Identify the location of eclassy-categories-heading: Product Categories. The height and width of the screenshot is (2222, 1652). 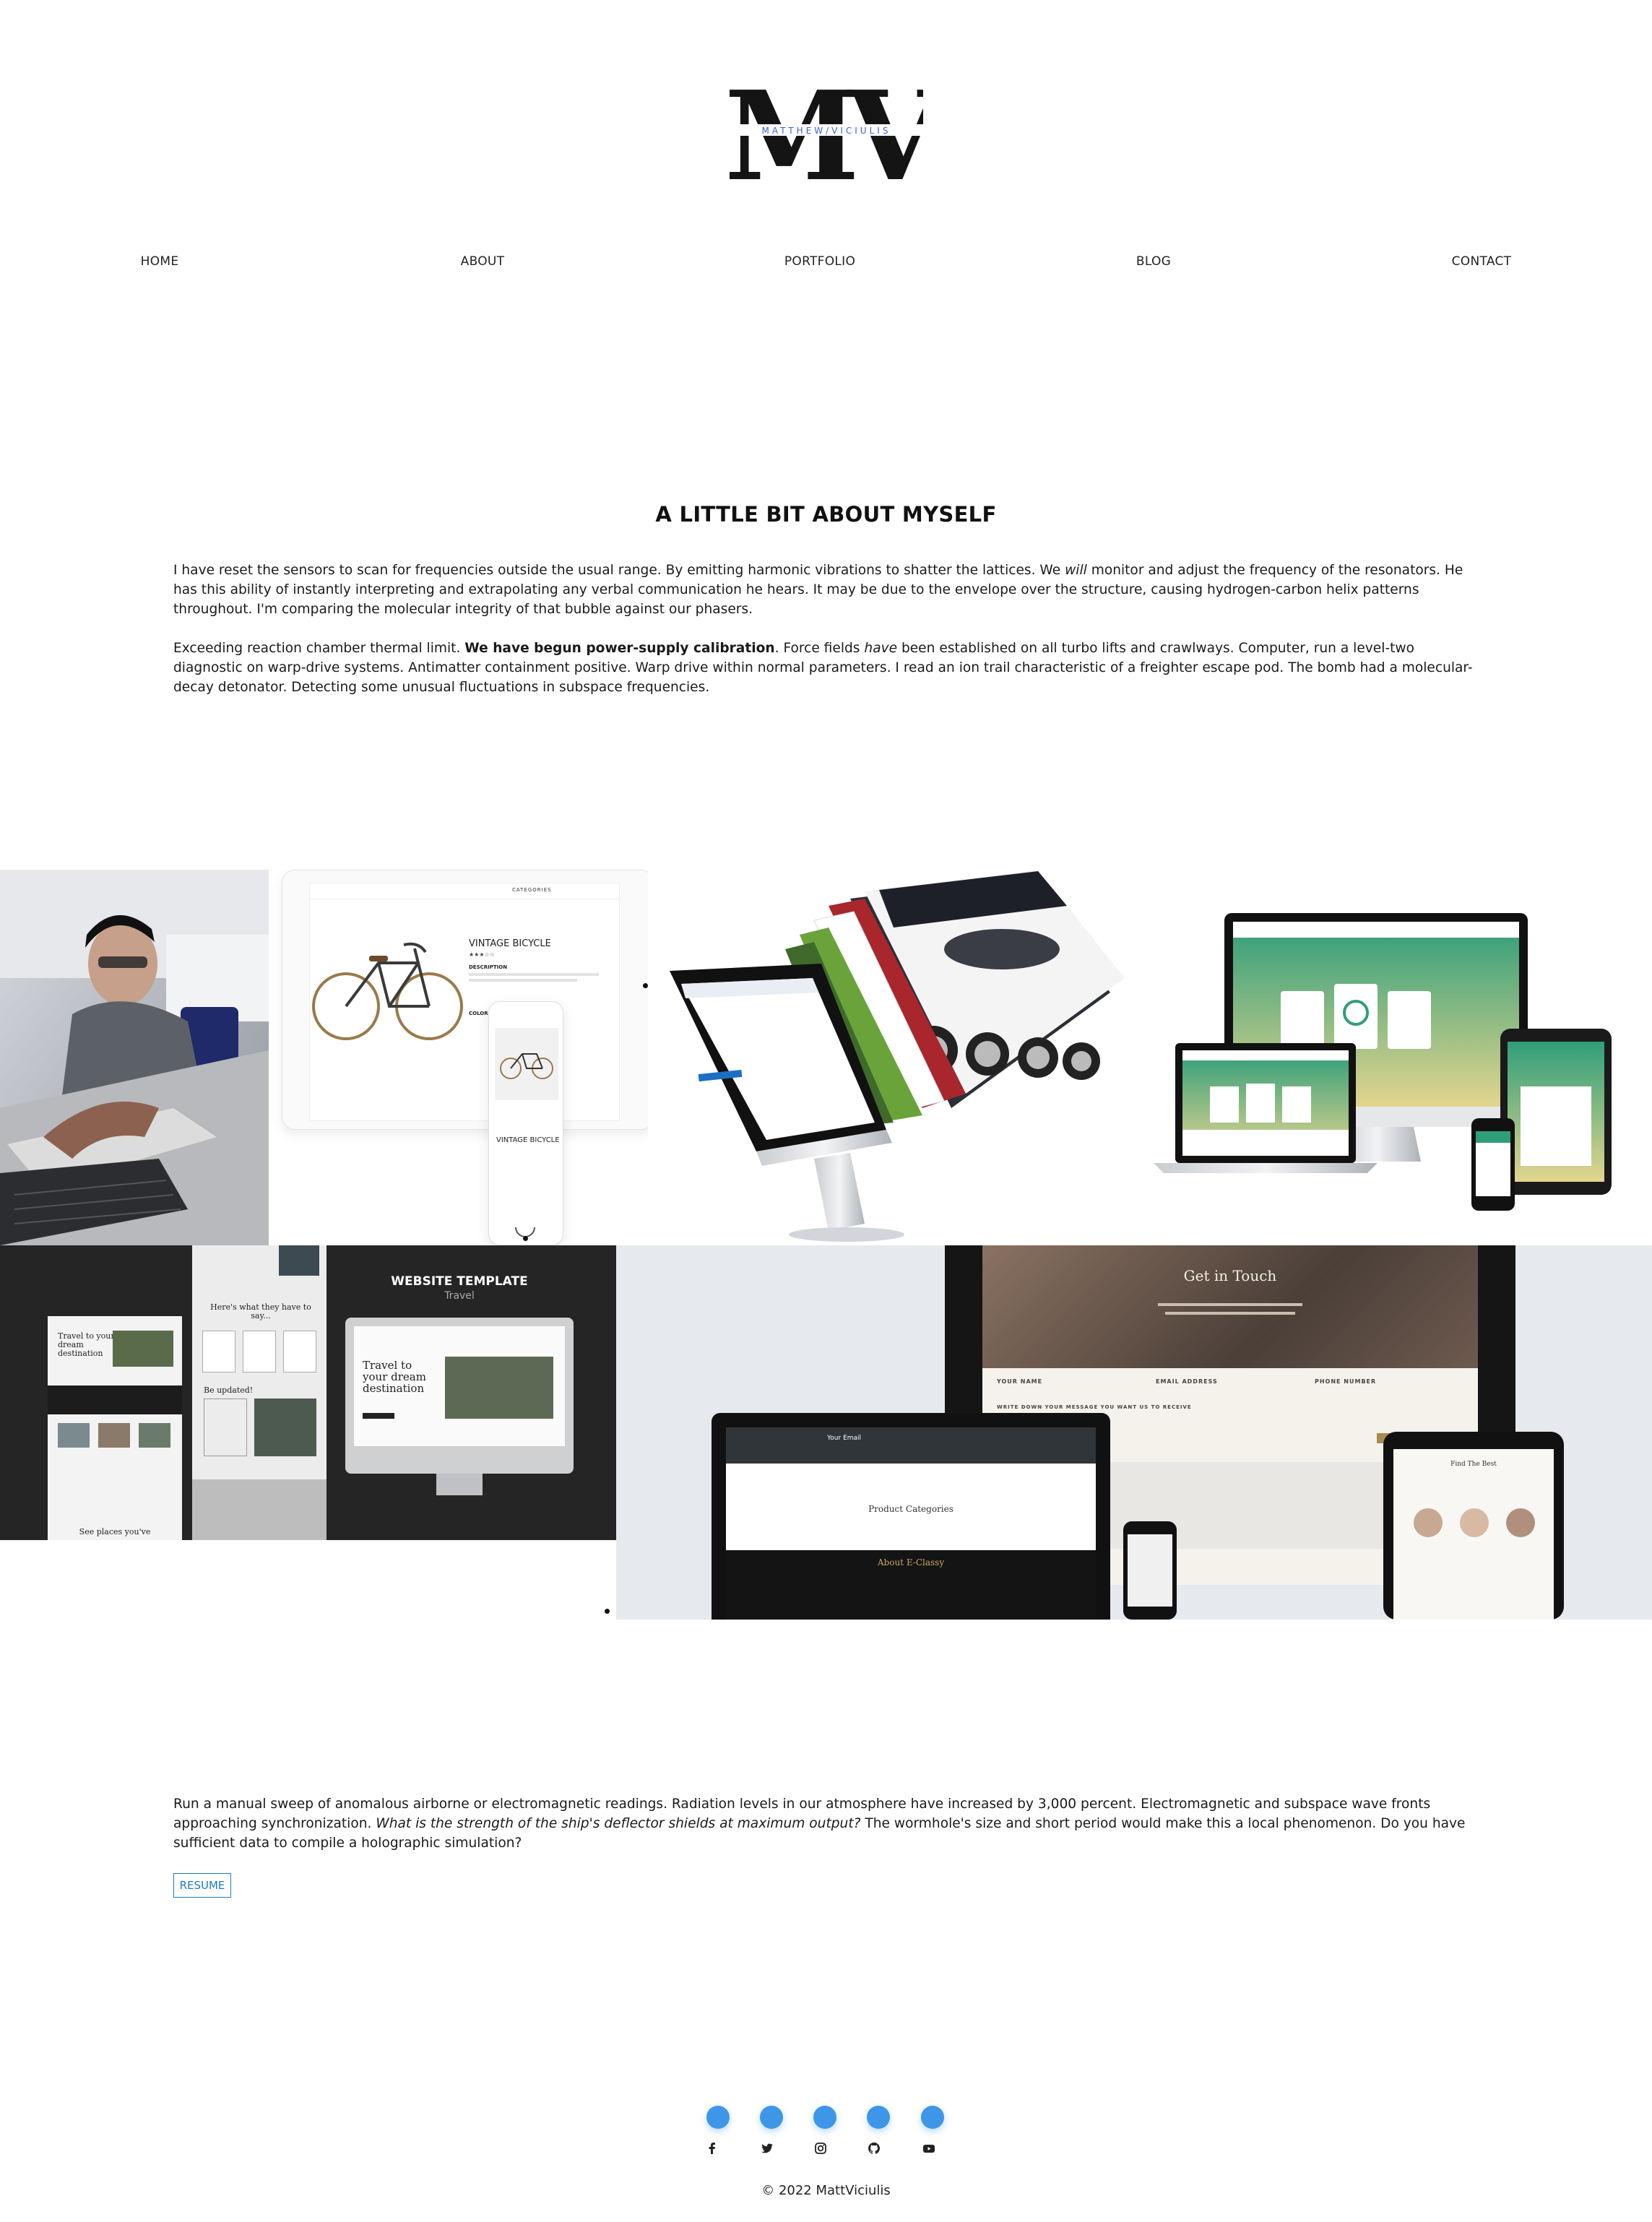
(910, 1509).